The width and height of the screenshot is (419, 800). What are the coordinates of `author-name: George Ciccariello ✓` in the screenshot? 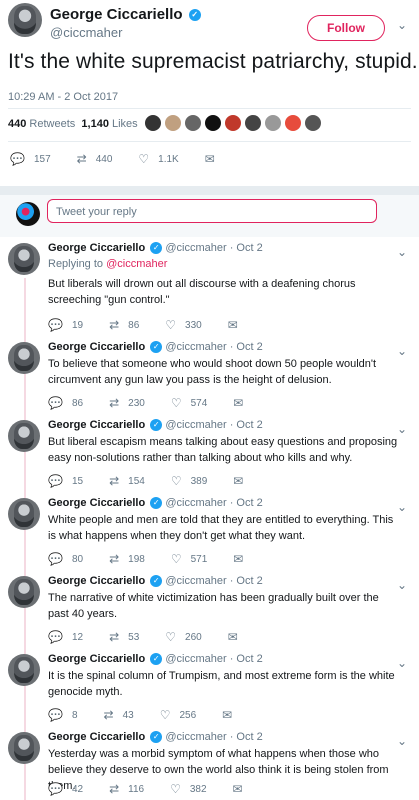 It's located at (125, 14).